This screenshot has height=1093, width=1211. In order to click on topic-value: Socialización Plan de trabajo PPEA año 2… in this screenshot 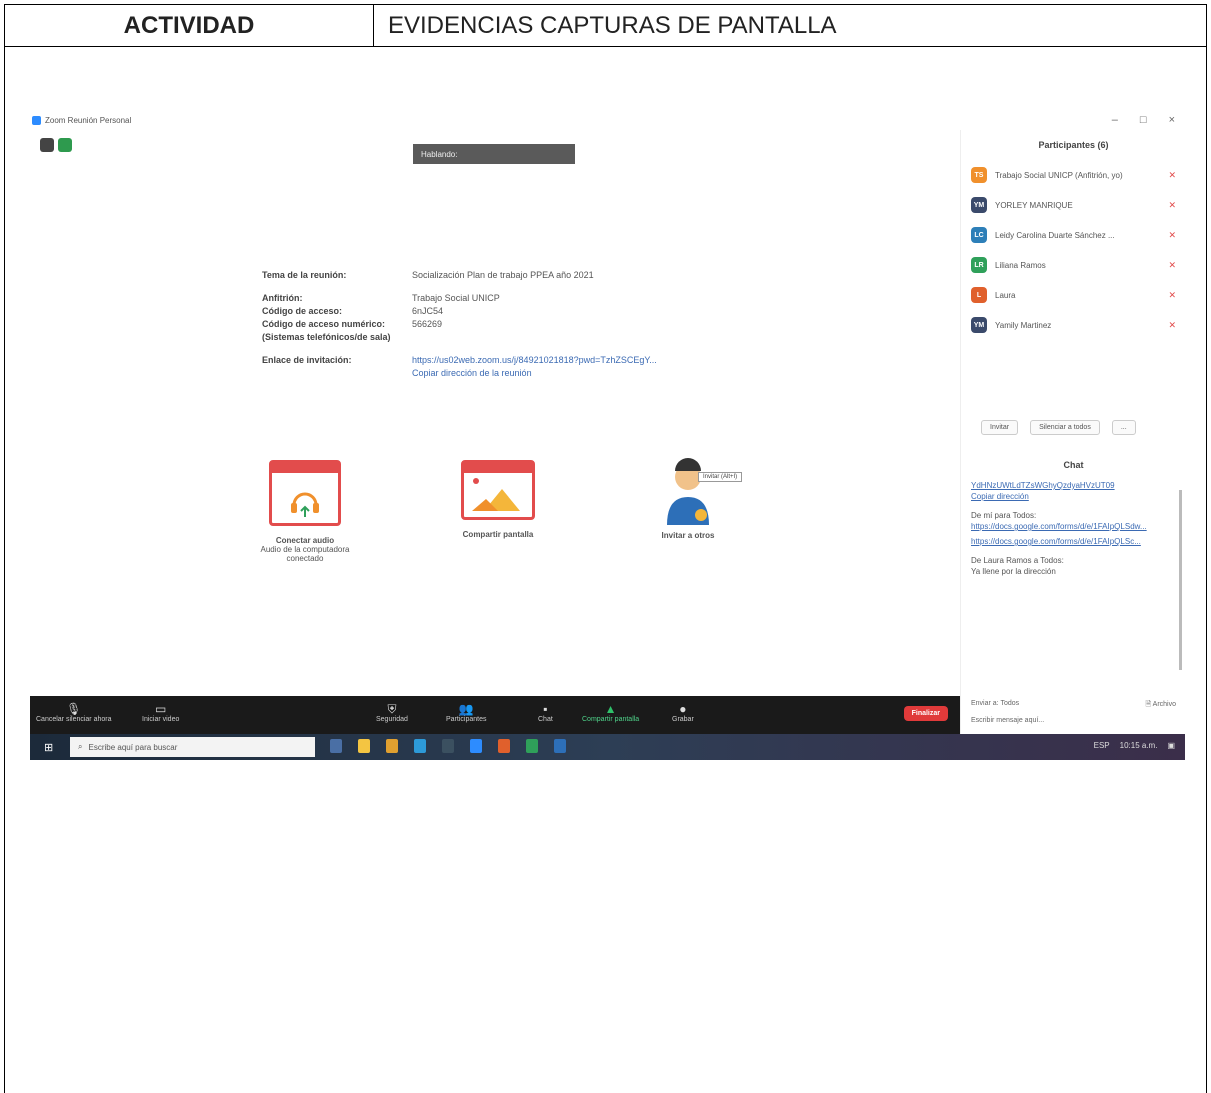, I will do `click(503, 275)`.